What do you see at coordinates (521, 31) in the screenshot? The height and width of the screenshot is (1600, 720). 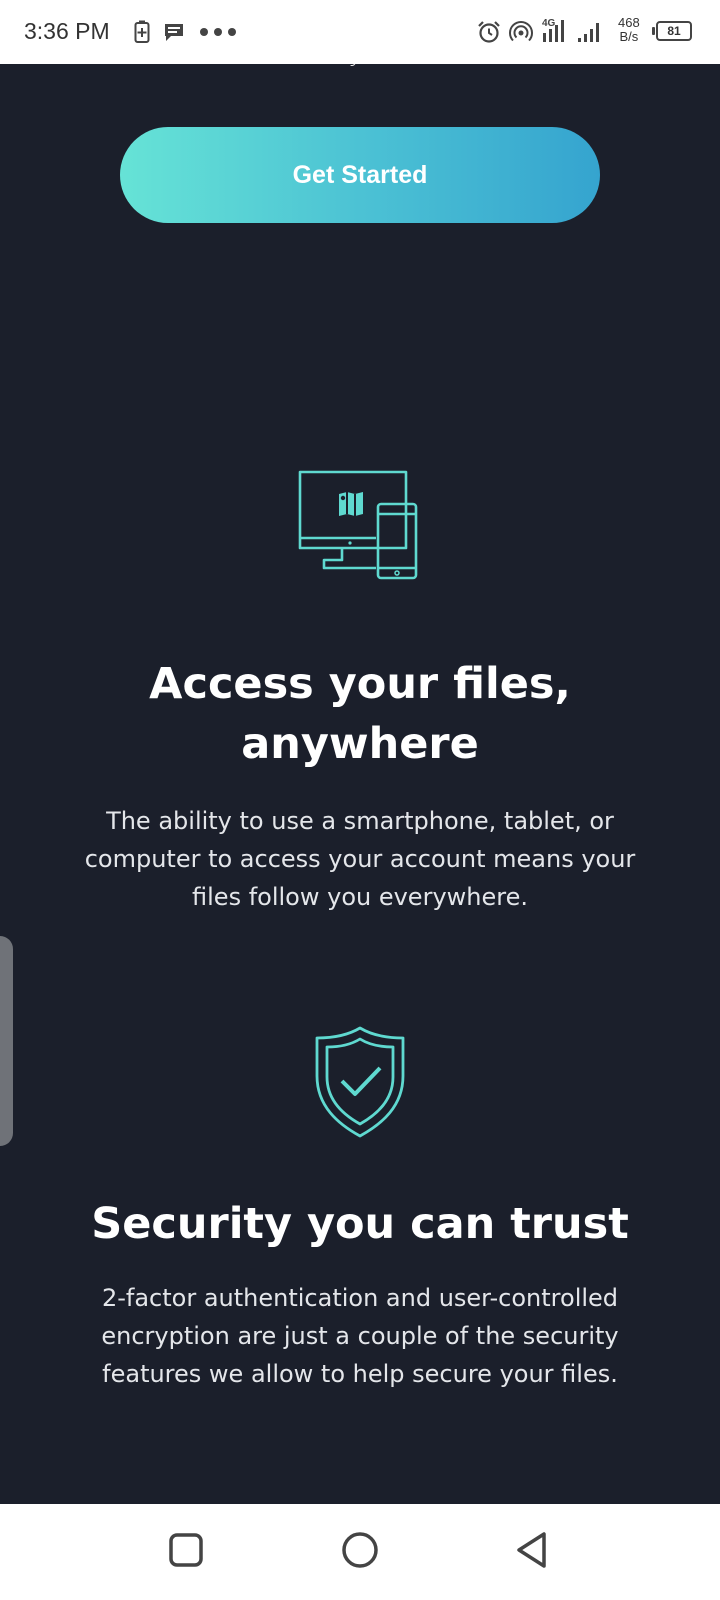 I see `hotspot-icon` at bounding box center [521, 31].